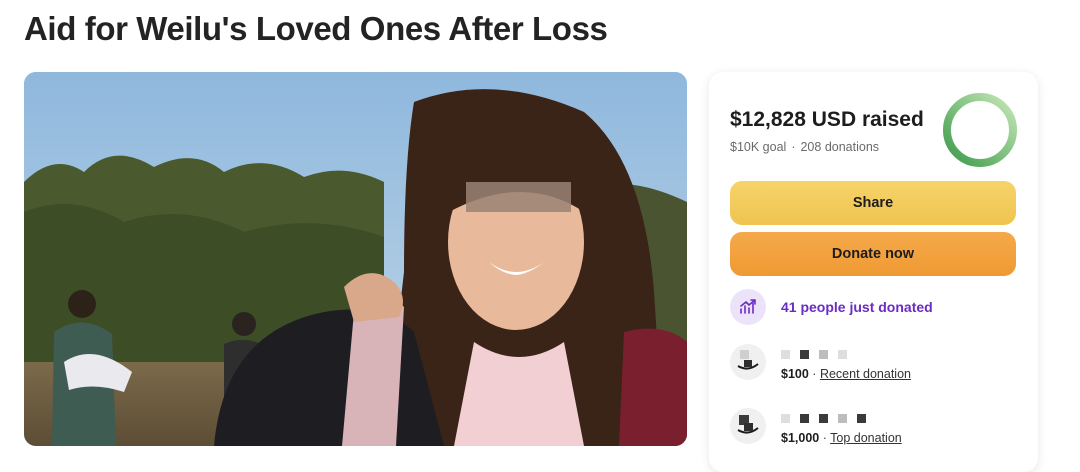 This screenshot has width=1080, height=472. What do you see at coordinates (820, 362) in the screenshot?
I see `donor-entry: $100 · Recent donation` at bounding box center [820, 362].